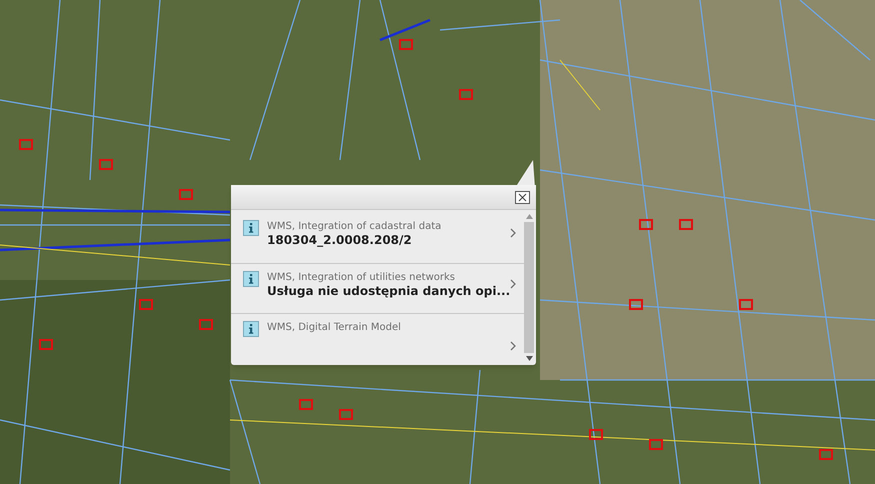 The width and height of the screenshot is (875, 484). What do you see at coordinates (340, 240) in the screenshot?
I see `feature-value: 180304_2.0008.208/2` at bounding box center [340, 240].